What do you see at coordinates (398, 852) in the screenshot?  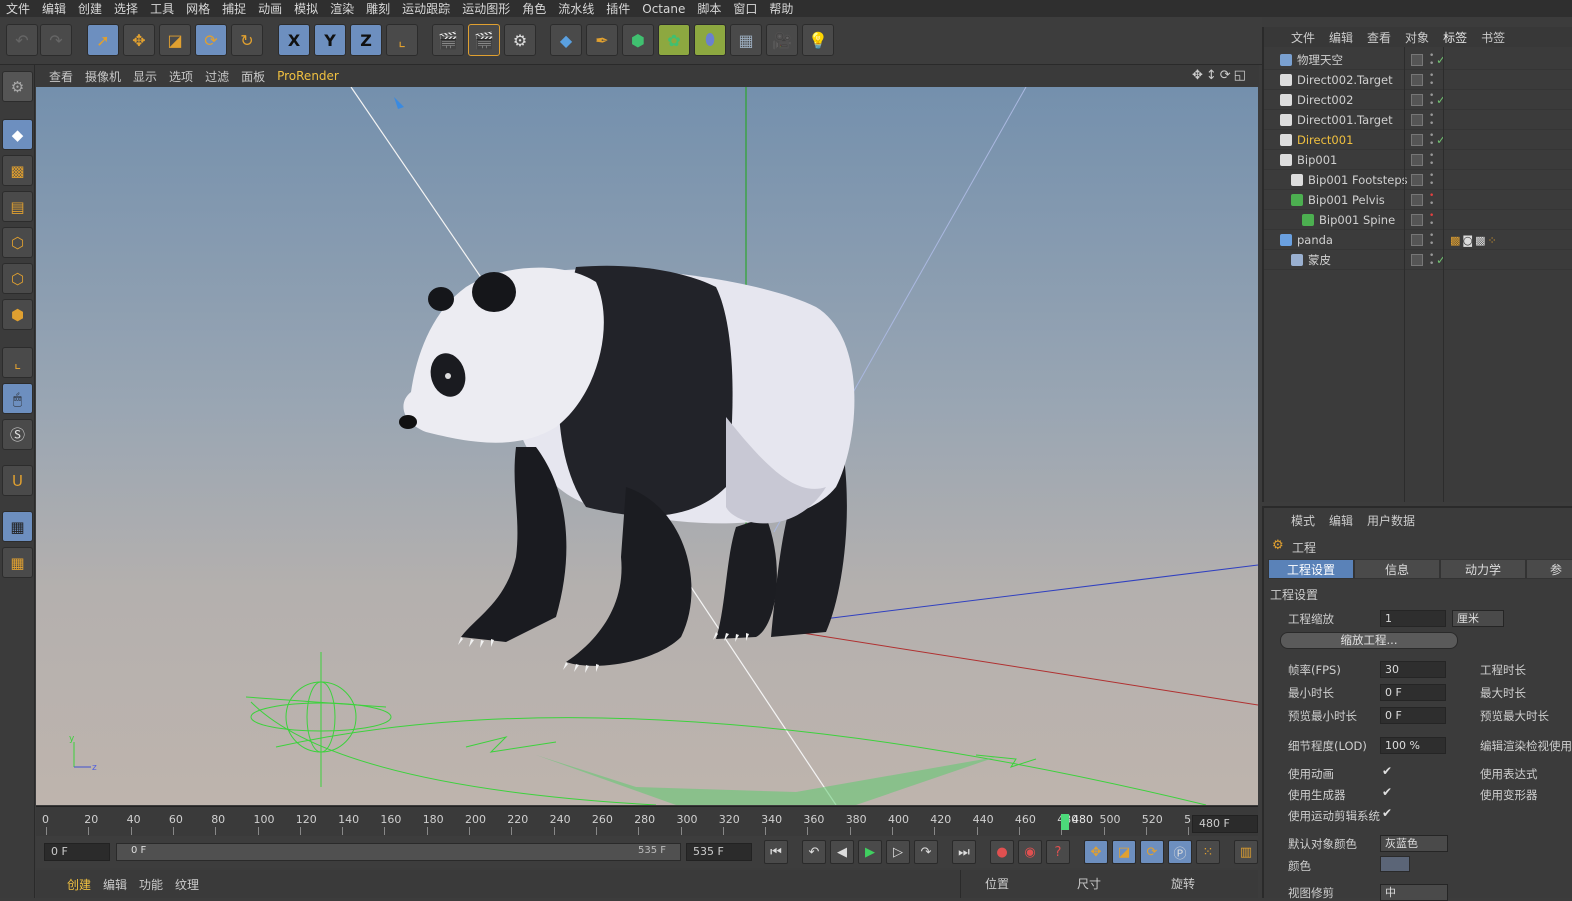 I see `range-slider: 0 F 535 F` at bounding box center [398, 852].